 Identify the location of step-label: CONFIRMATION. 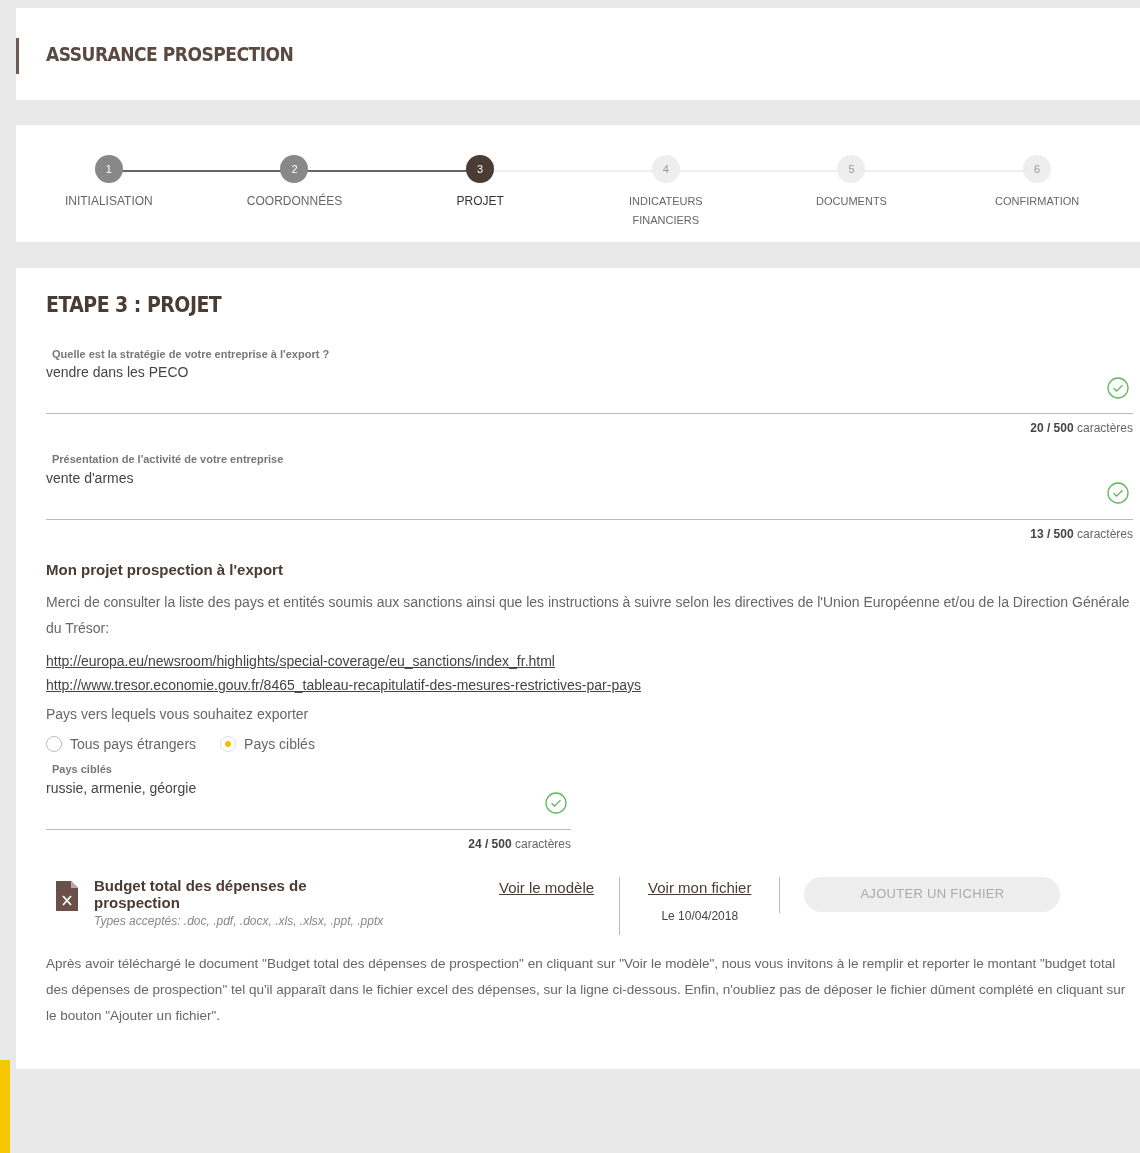
(1037, 201).